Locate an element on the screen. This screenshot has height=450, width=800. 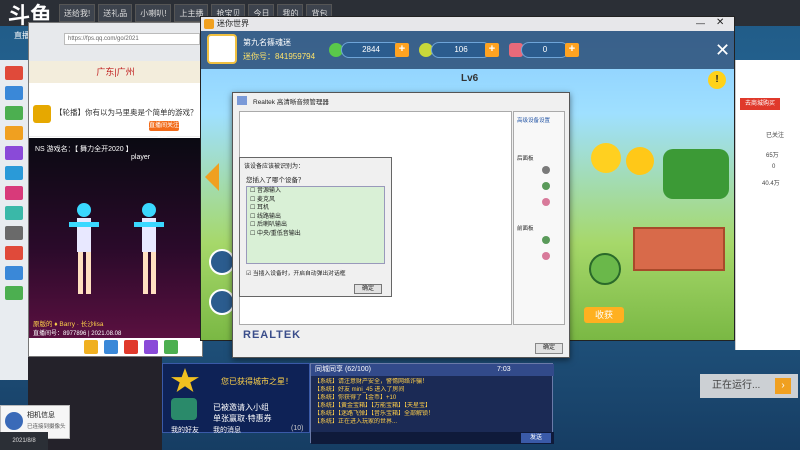
stat-value-3: 40.4万 is located at coordinates (771, 184).